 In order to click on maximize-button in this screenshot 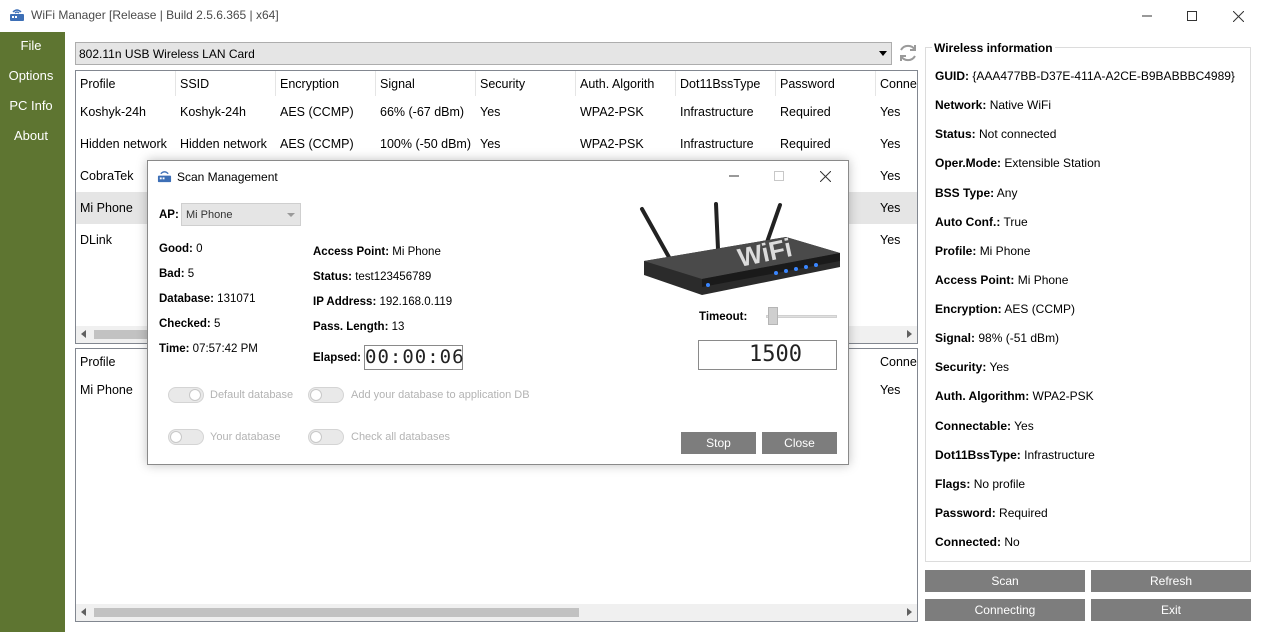, I will do `click(1192, 16)`.